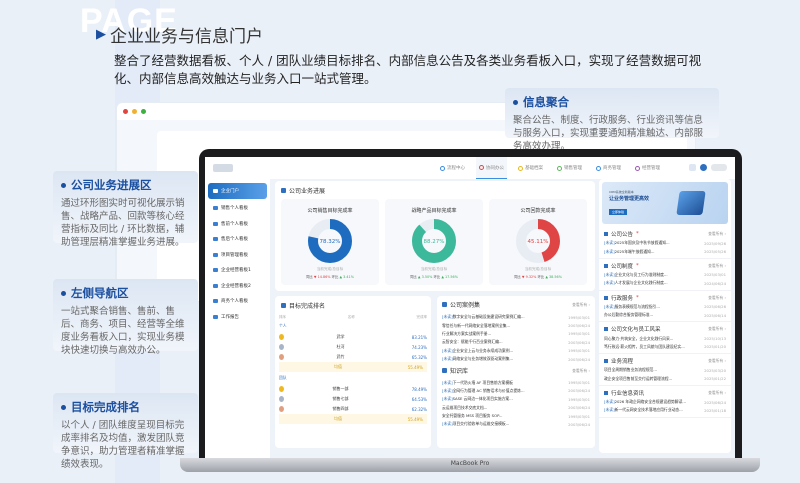  I want to click on section-title: 公司制度, so click(622, 266).